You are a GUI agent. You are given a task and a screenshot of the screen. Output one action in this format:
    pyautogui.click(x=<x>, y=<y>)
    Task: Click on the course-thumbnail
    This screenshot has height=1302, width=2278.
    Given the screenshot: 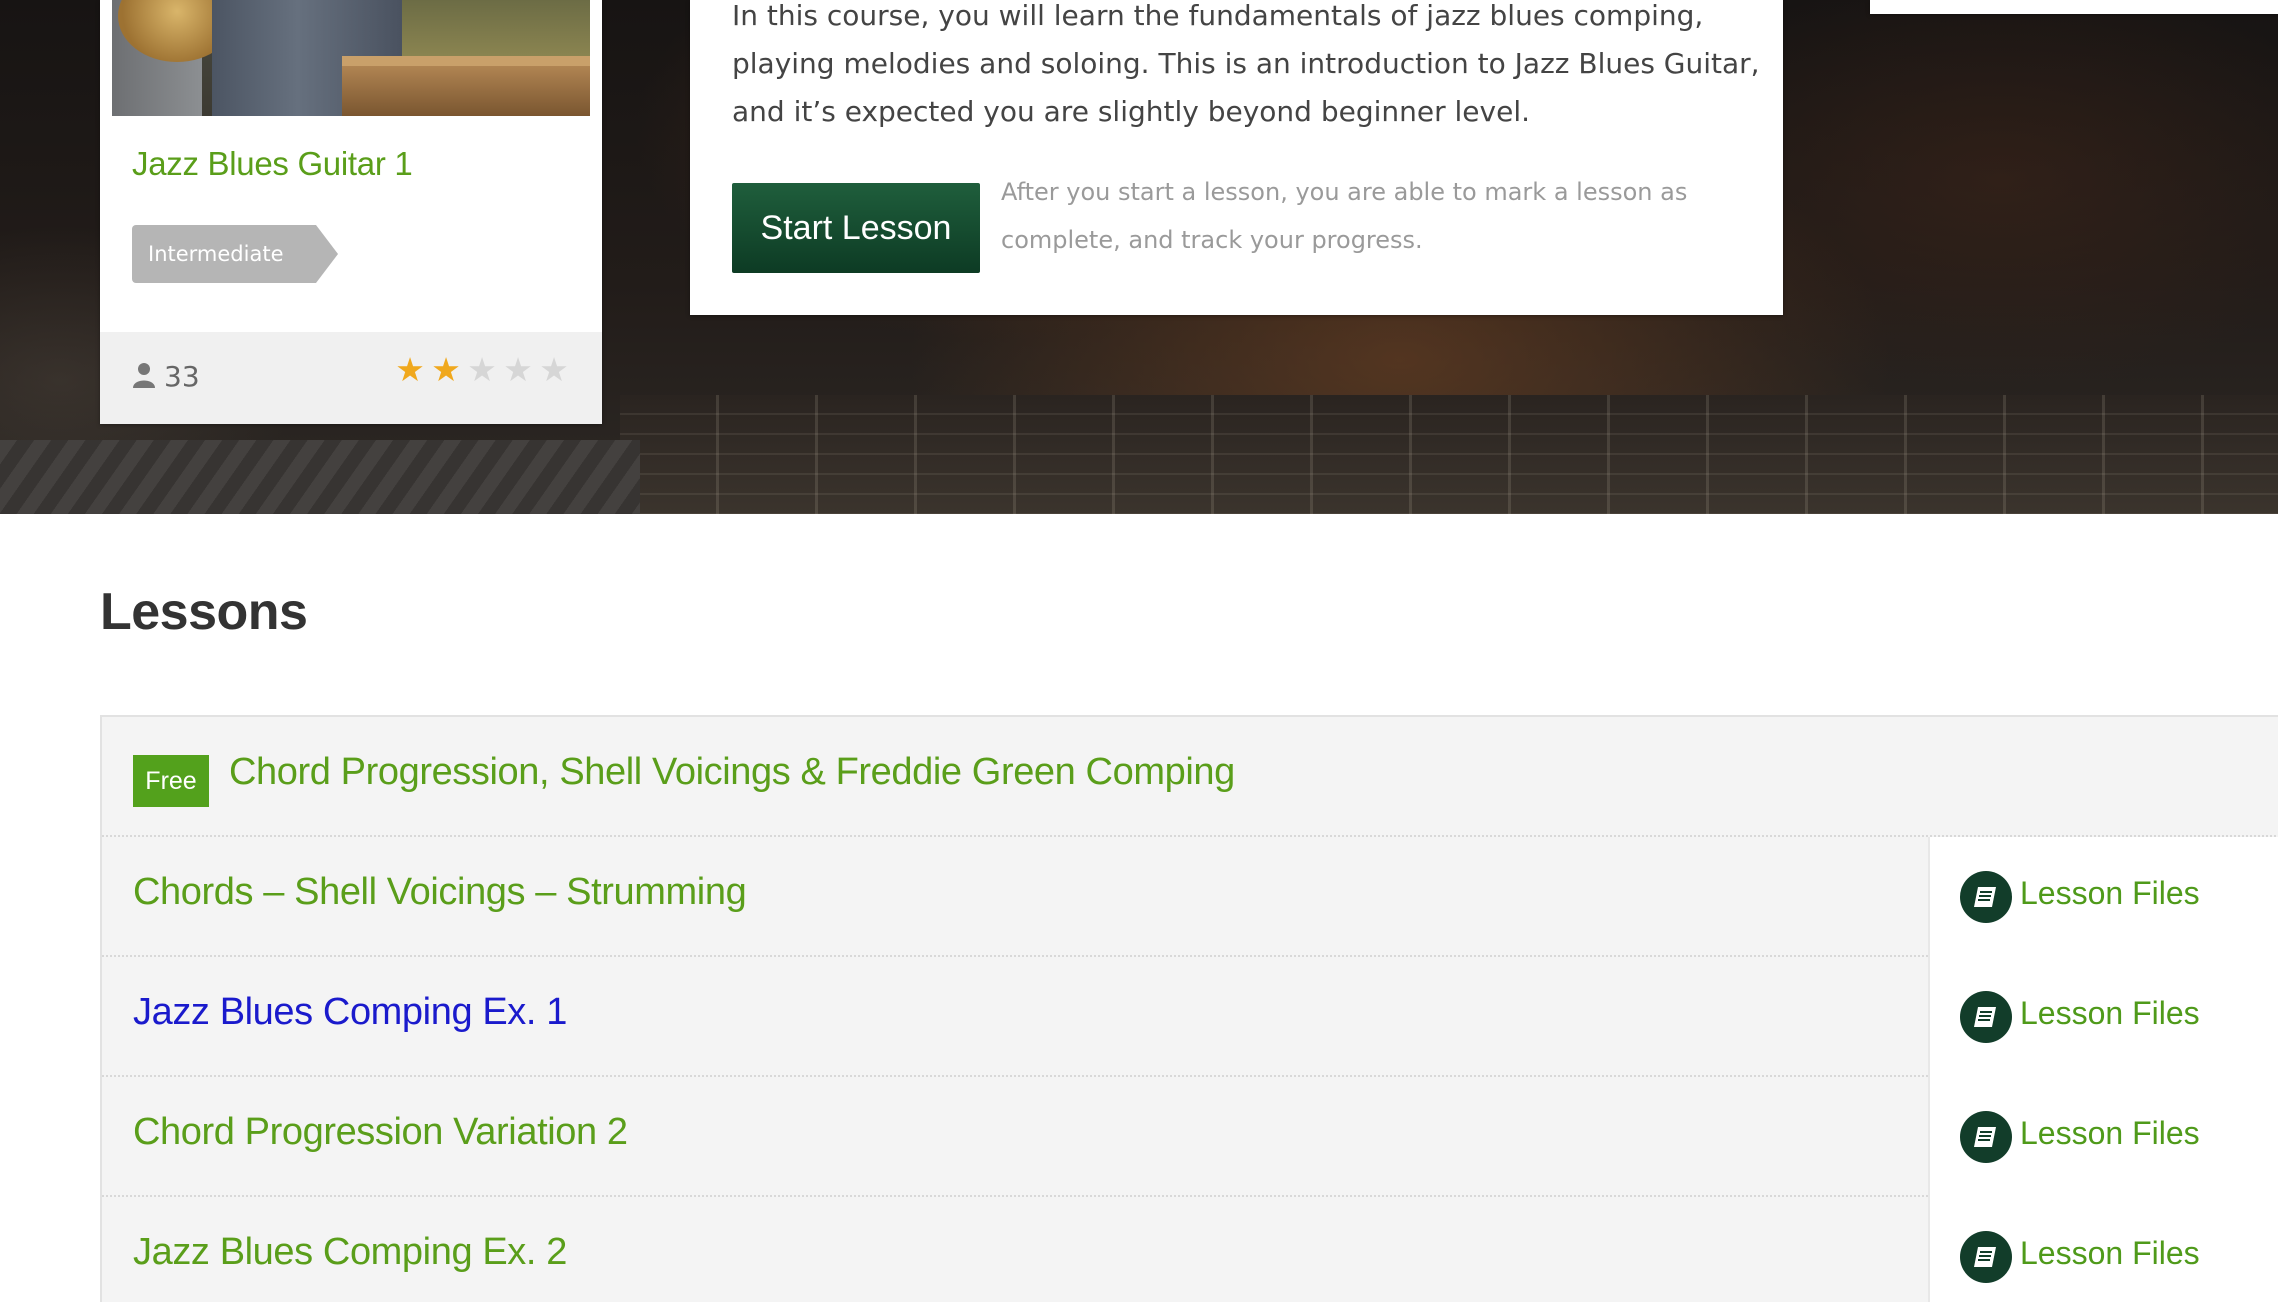 What is the action you would take?
    pyautogui.click(x=351, y=58)
    